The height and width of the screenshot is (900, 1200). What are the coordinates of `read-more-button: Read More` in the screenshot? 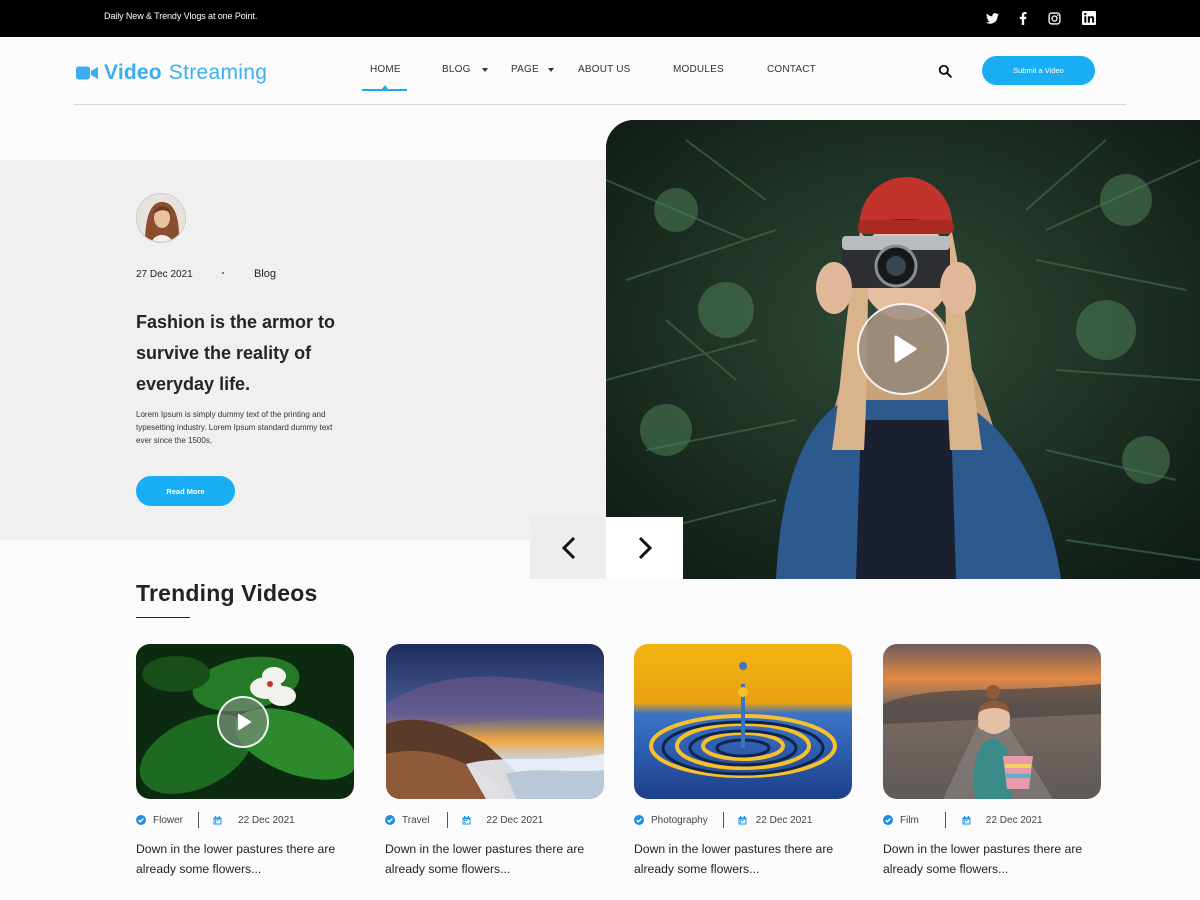 It's located at (185, 491).